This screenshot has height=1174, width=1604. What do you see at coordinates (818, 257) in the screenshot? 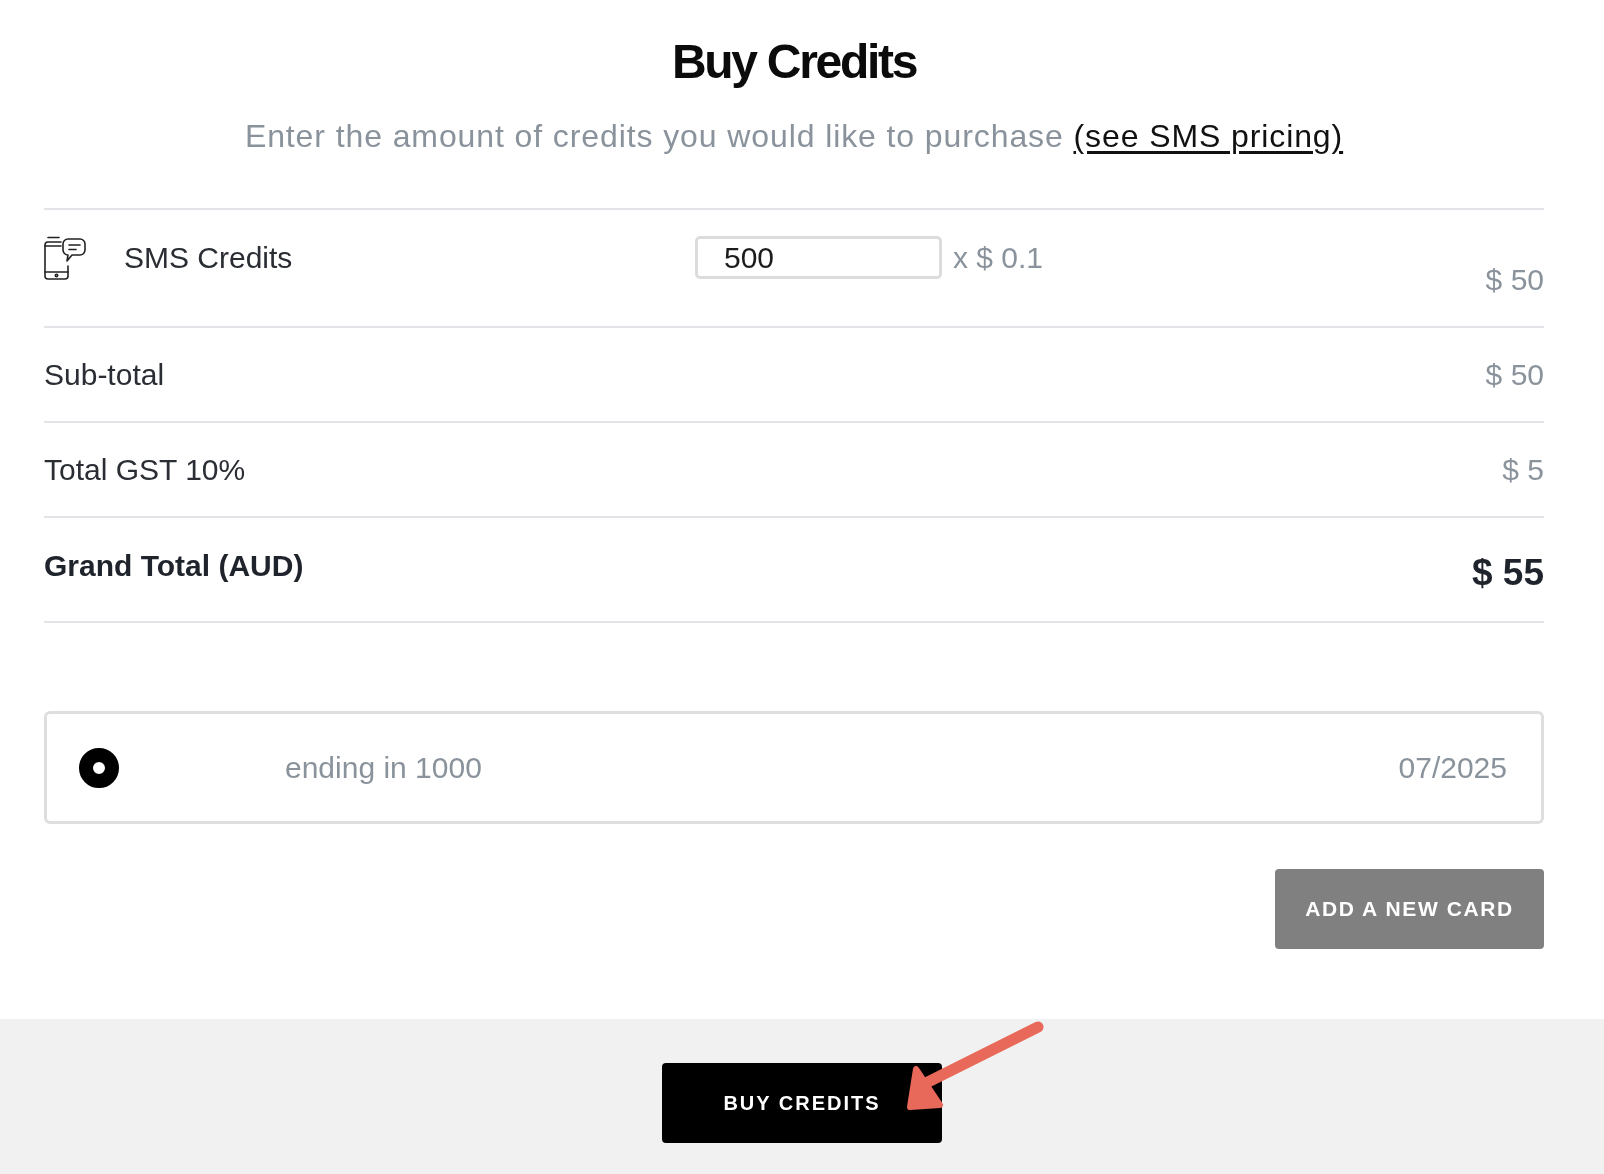
I see `quantity-field: 500` at bounding box center [818, 257].